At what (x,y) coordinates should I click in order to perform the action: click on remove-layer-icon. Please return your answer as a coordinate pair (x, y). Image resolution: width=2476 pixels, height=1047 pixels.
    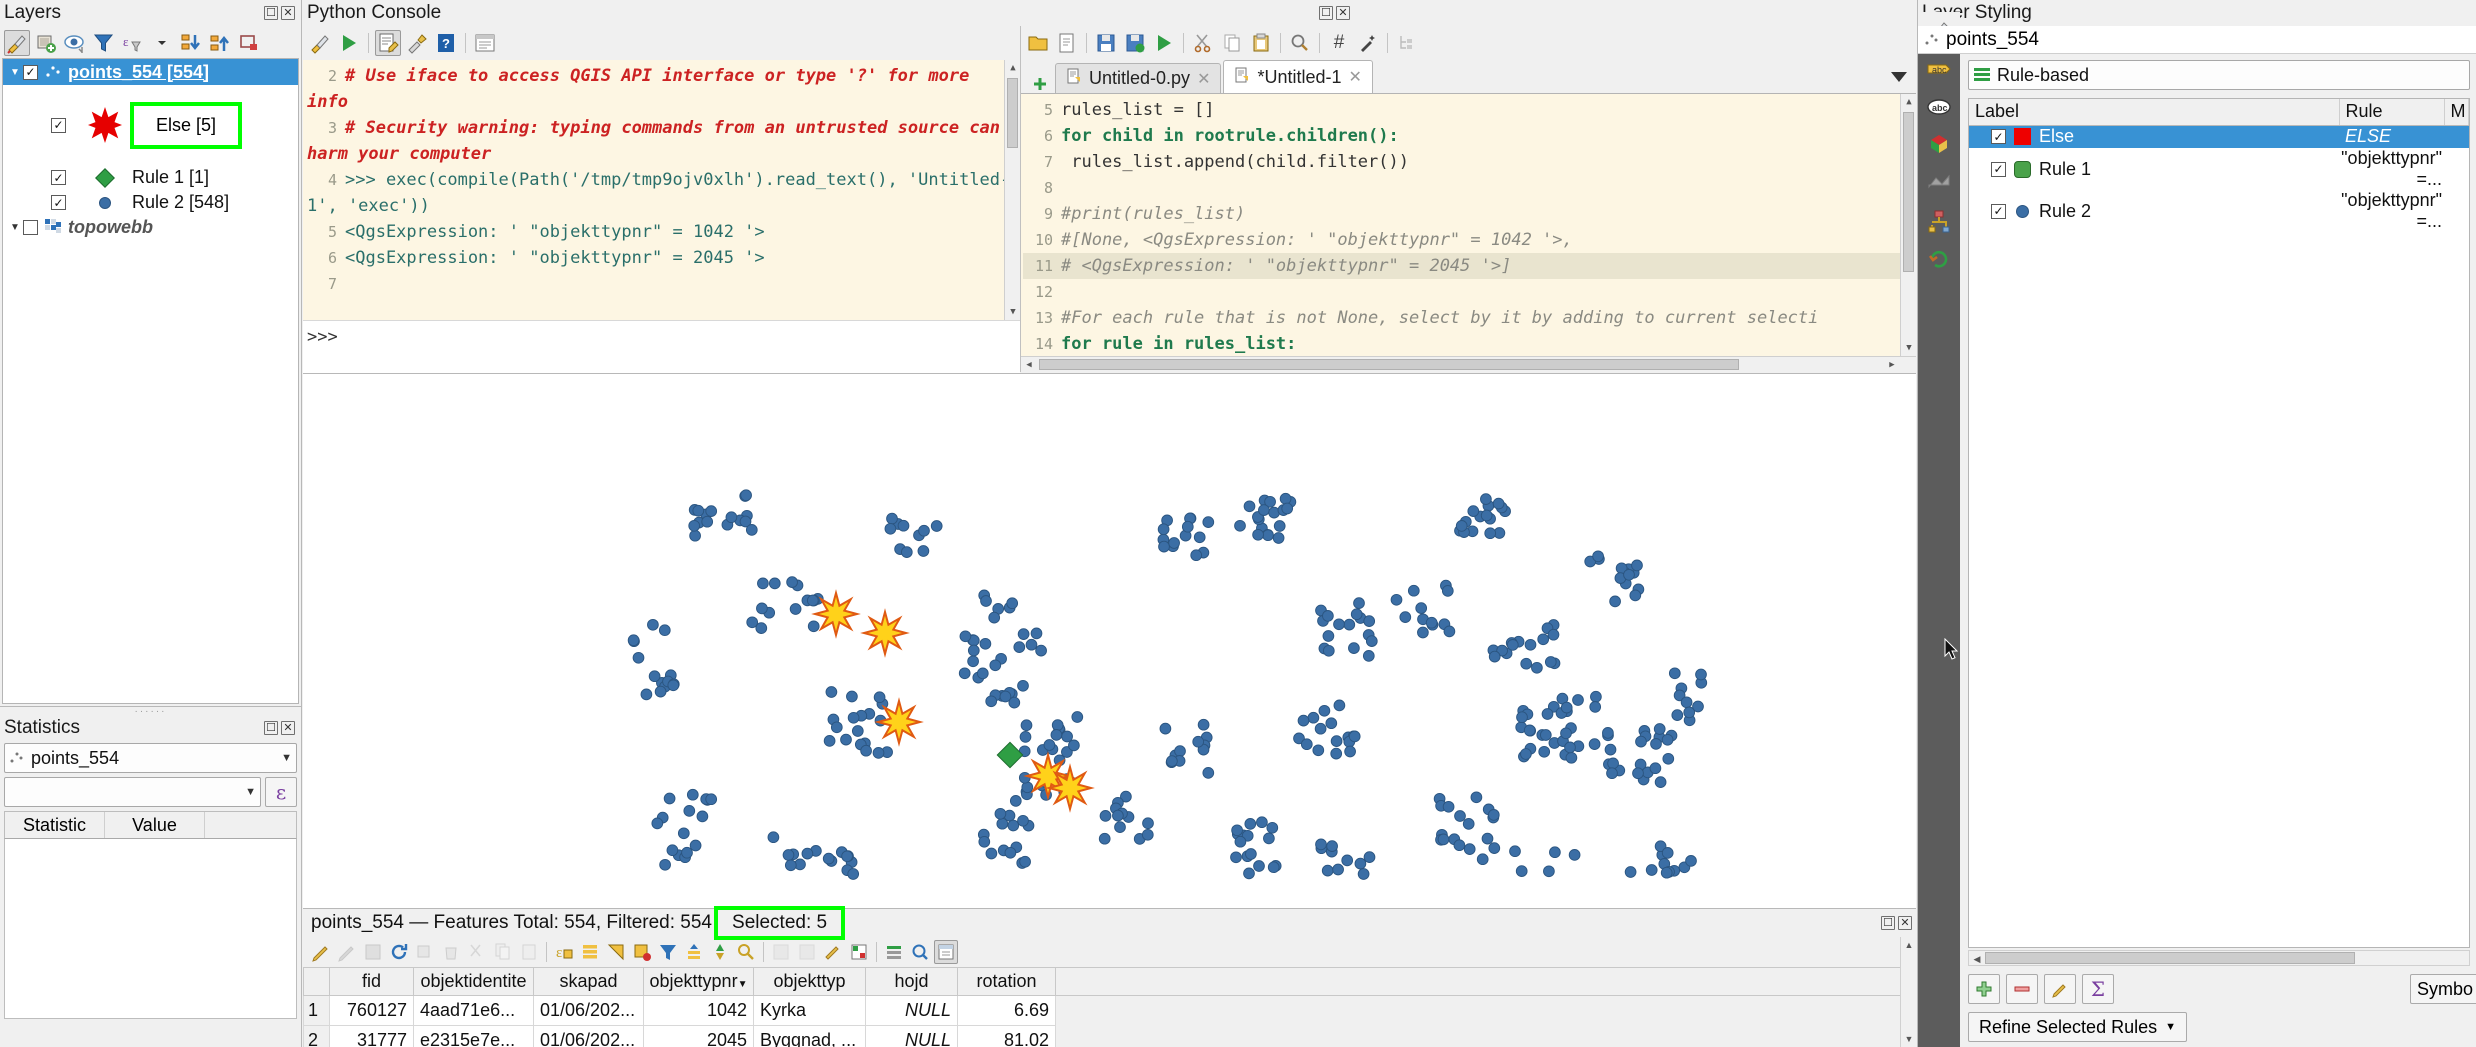
    Looking at the image, I should click on (249, 43).